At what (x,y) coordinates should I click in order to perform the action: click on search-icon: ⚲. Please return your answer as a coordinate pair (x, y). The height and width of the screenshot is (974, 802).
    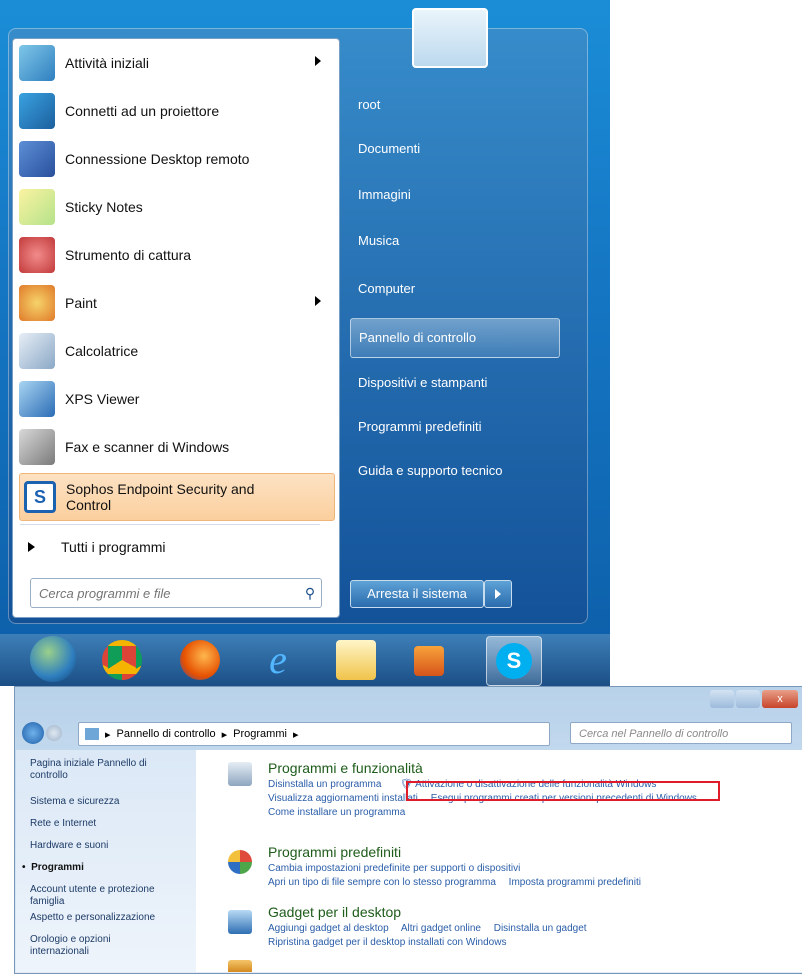
    Looking at the image, I should click on (310, 593).